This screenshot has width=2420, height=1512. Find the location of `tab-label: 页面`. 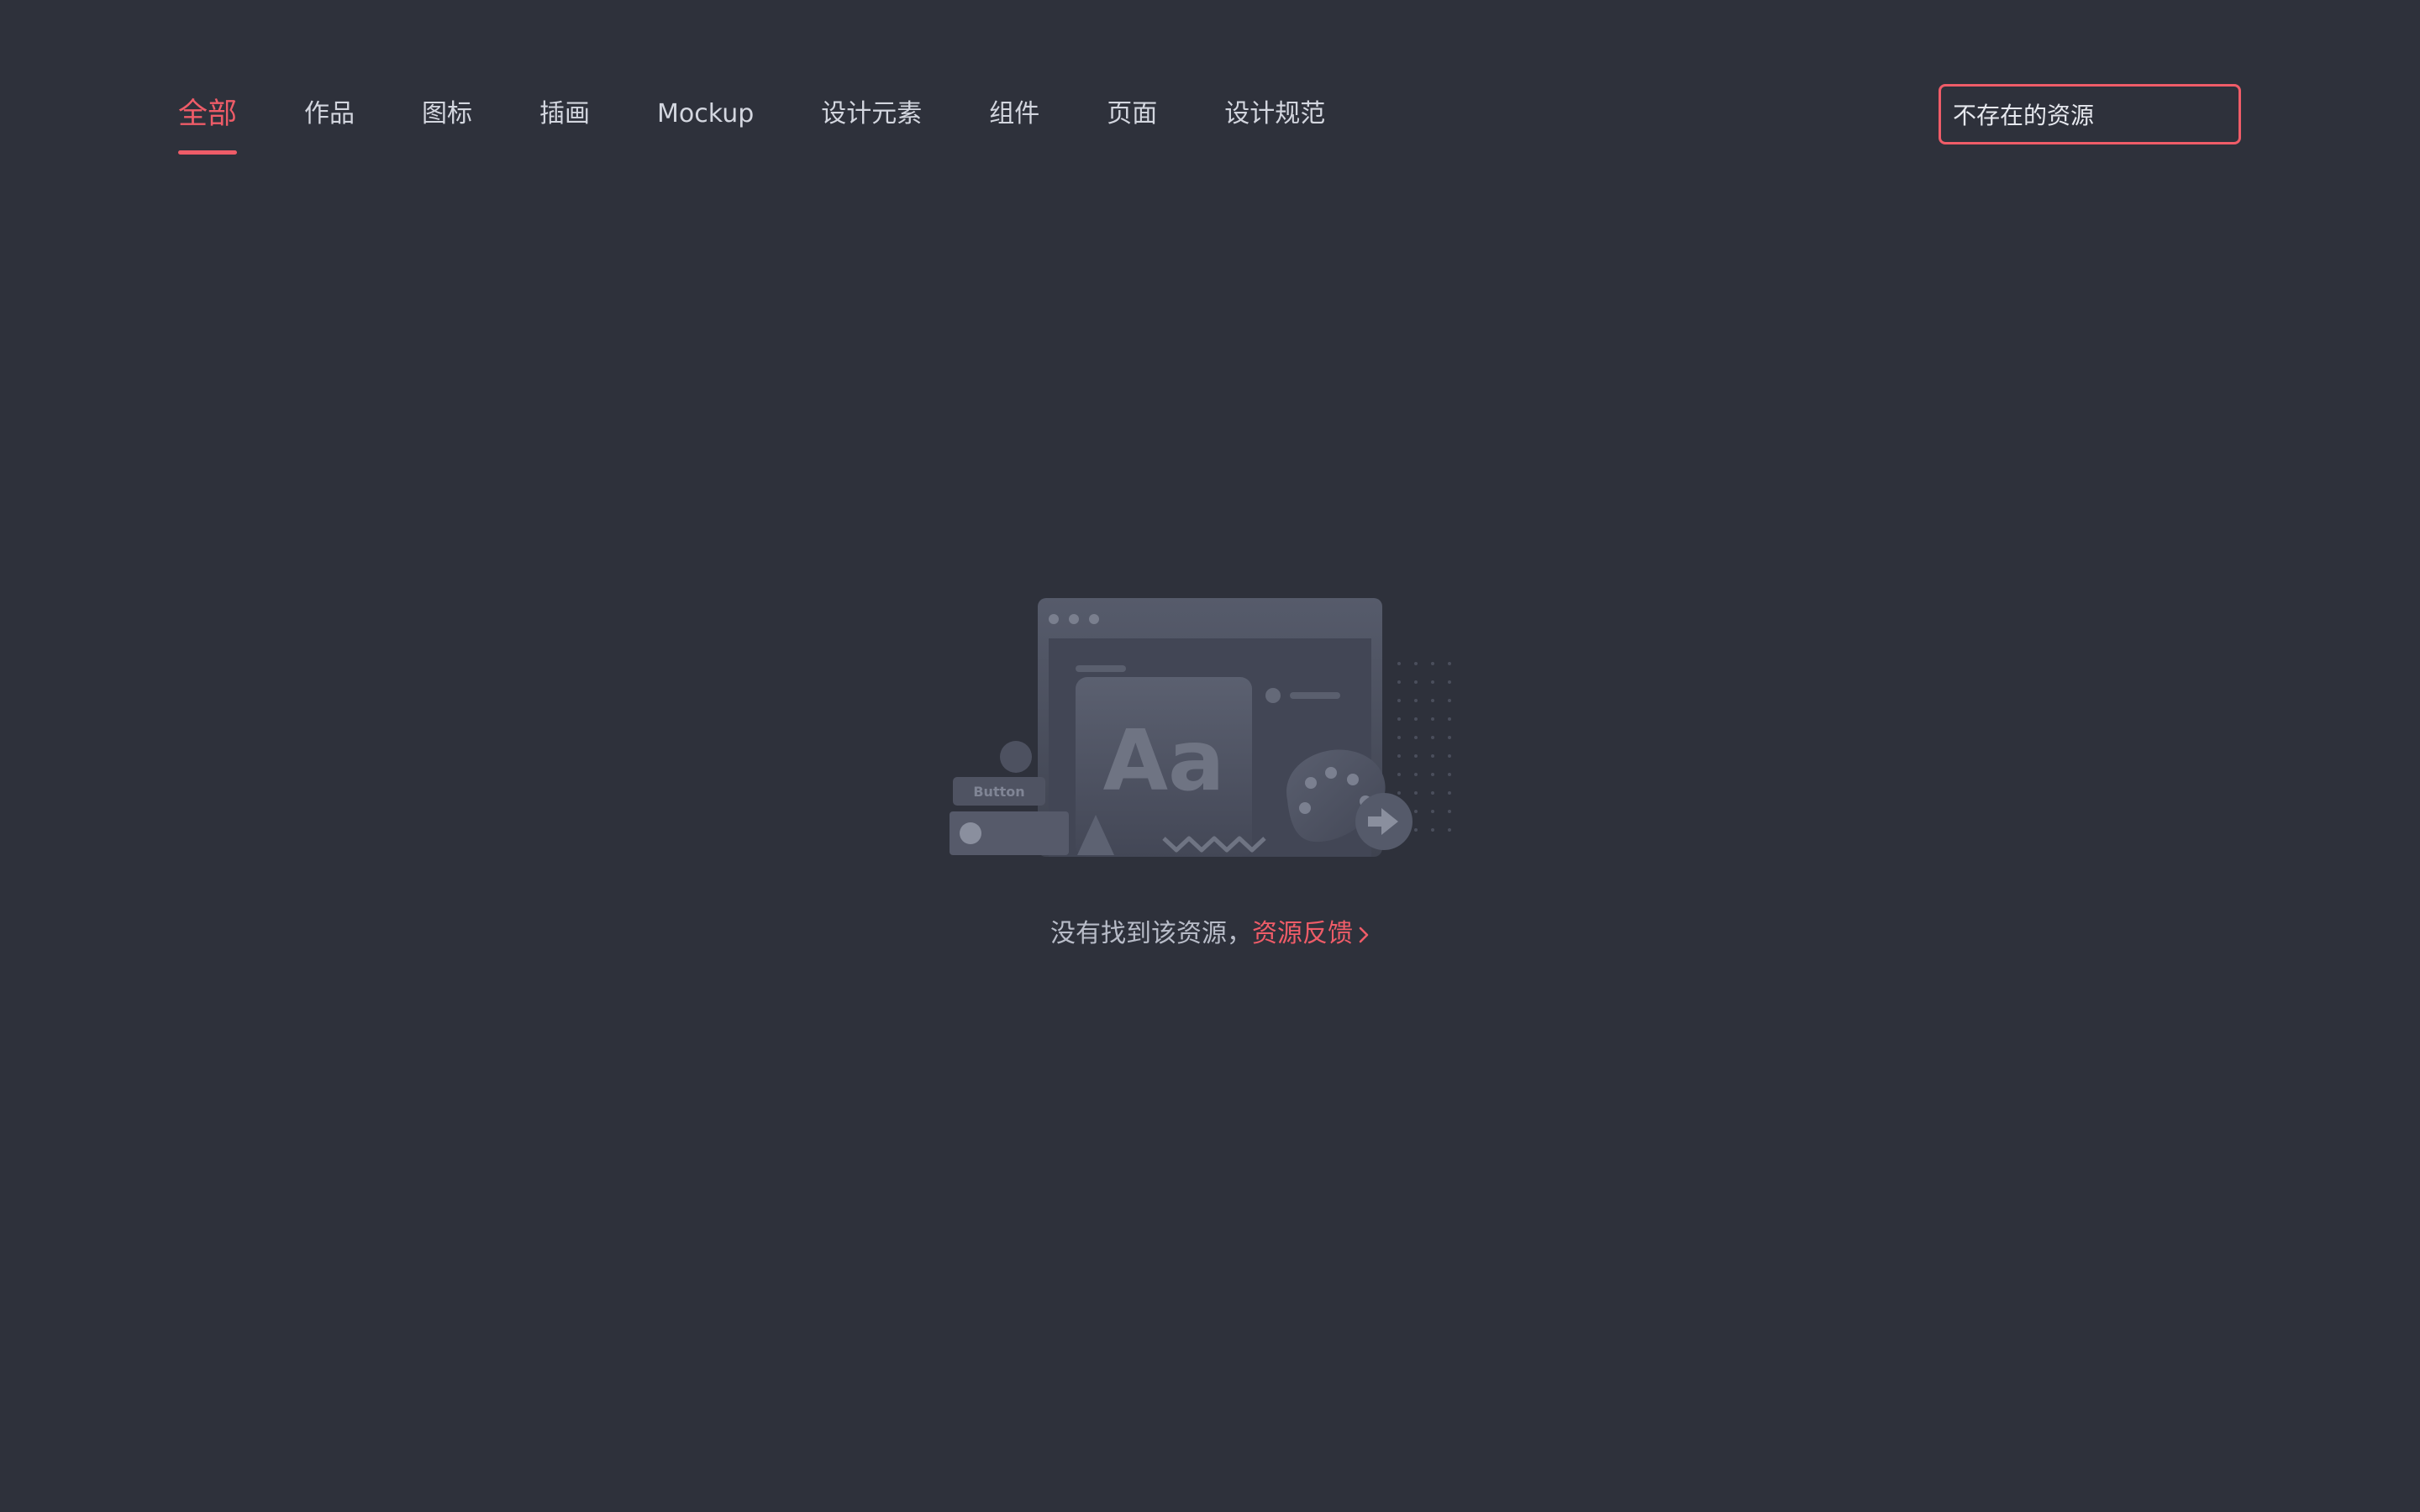

tab-label: 页面 is located at coordinates (1133, 114).